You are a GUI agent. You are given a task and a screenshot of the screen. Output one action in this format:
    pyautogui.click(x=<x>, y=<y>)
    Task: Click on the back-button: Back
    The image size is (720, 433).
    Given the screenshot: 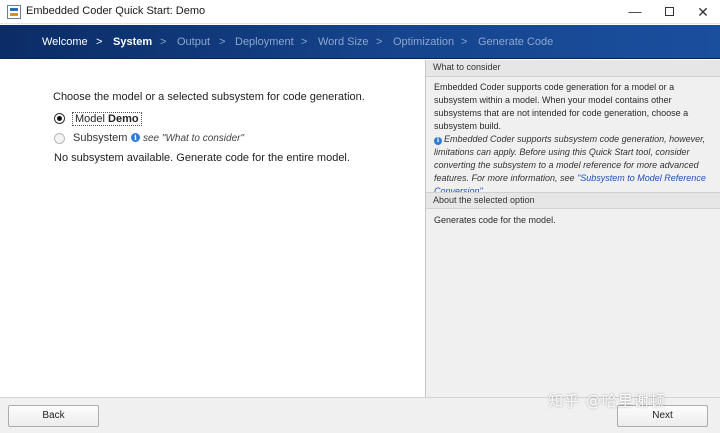 What is the action you would take?
    pyautogui.click(x=53, y=416)
    